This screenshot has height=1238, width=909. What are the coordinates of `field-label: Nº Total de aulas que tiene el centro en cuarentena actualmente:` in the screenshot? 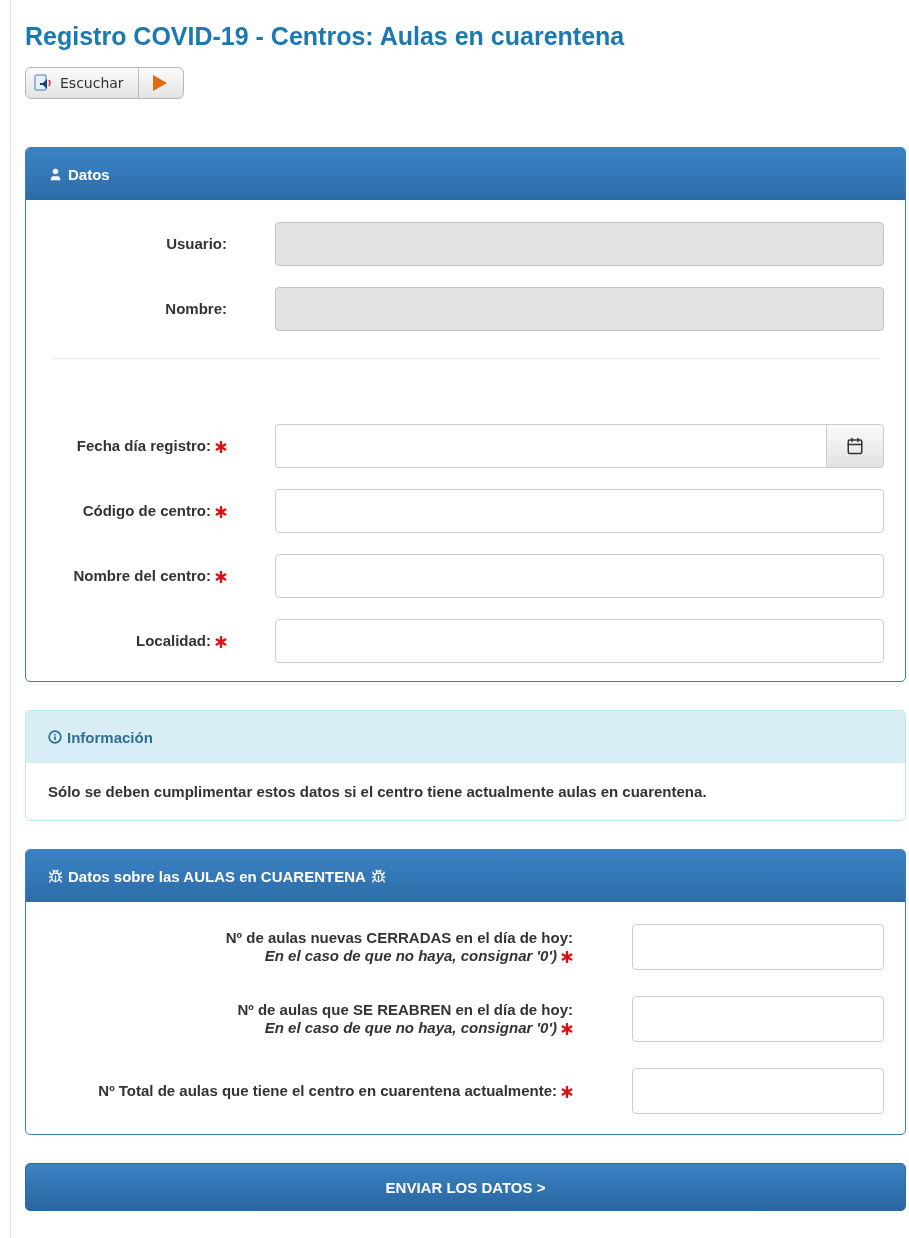 It's located at (327, 1090).